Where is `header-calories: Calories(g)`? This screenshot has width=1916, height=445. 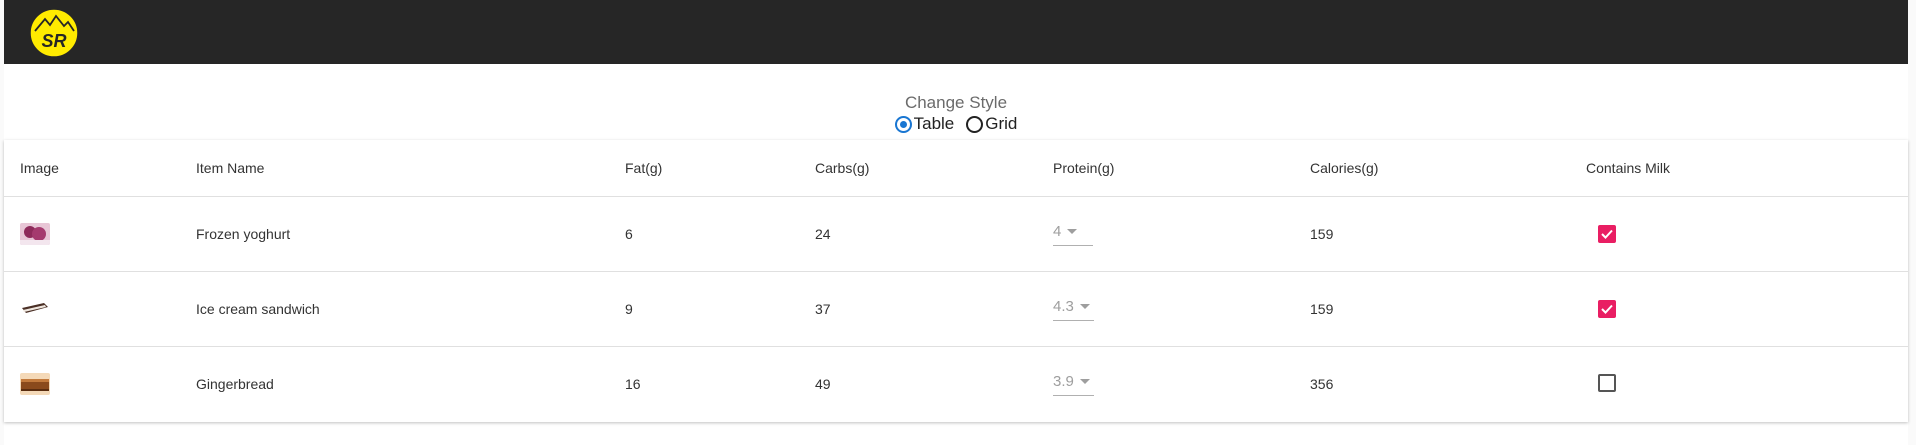 header-calories: Calories(g) is located at coordinates (1448, 168).